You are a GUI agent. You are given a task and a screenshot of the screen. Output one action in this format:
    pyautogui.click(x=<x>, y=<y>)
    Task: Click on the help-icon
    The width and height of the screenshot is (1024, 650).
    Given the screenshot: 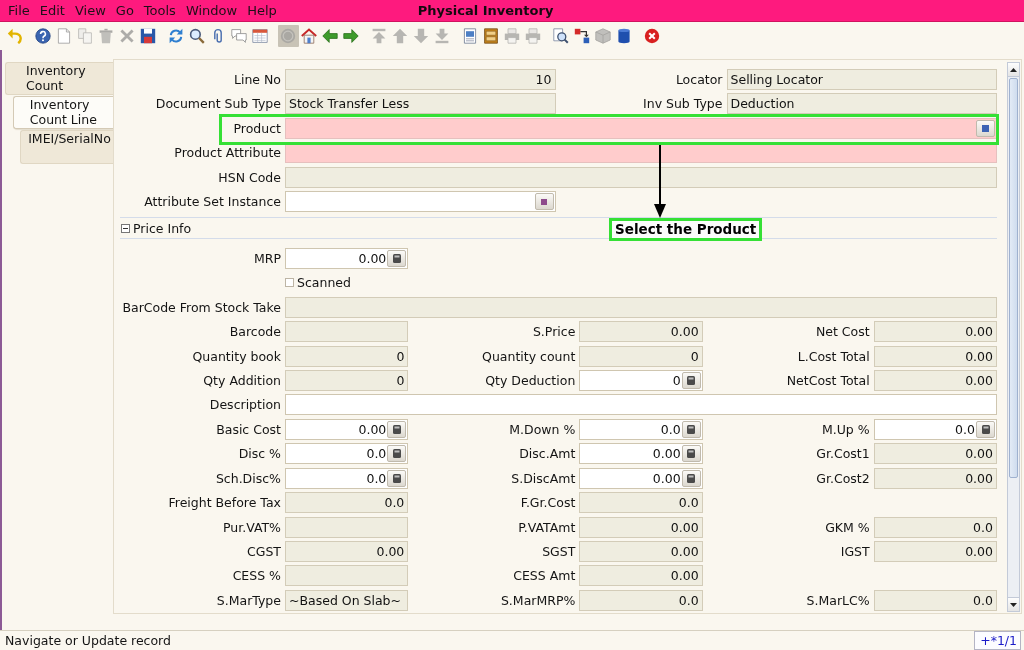 What is the action you would take?
    pyautogui.click(x=43, y=36)
    